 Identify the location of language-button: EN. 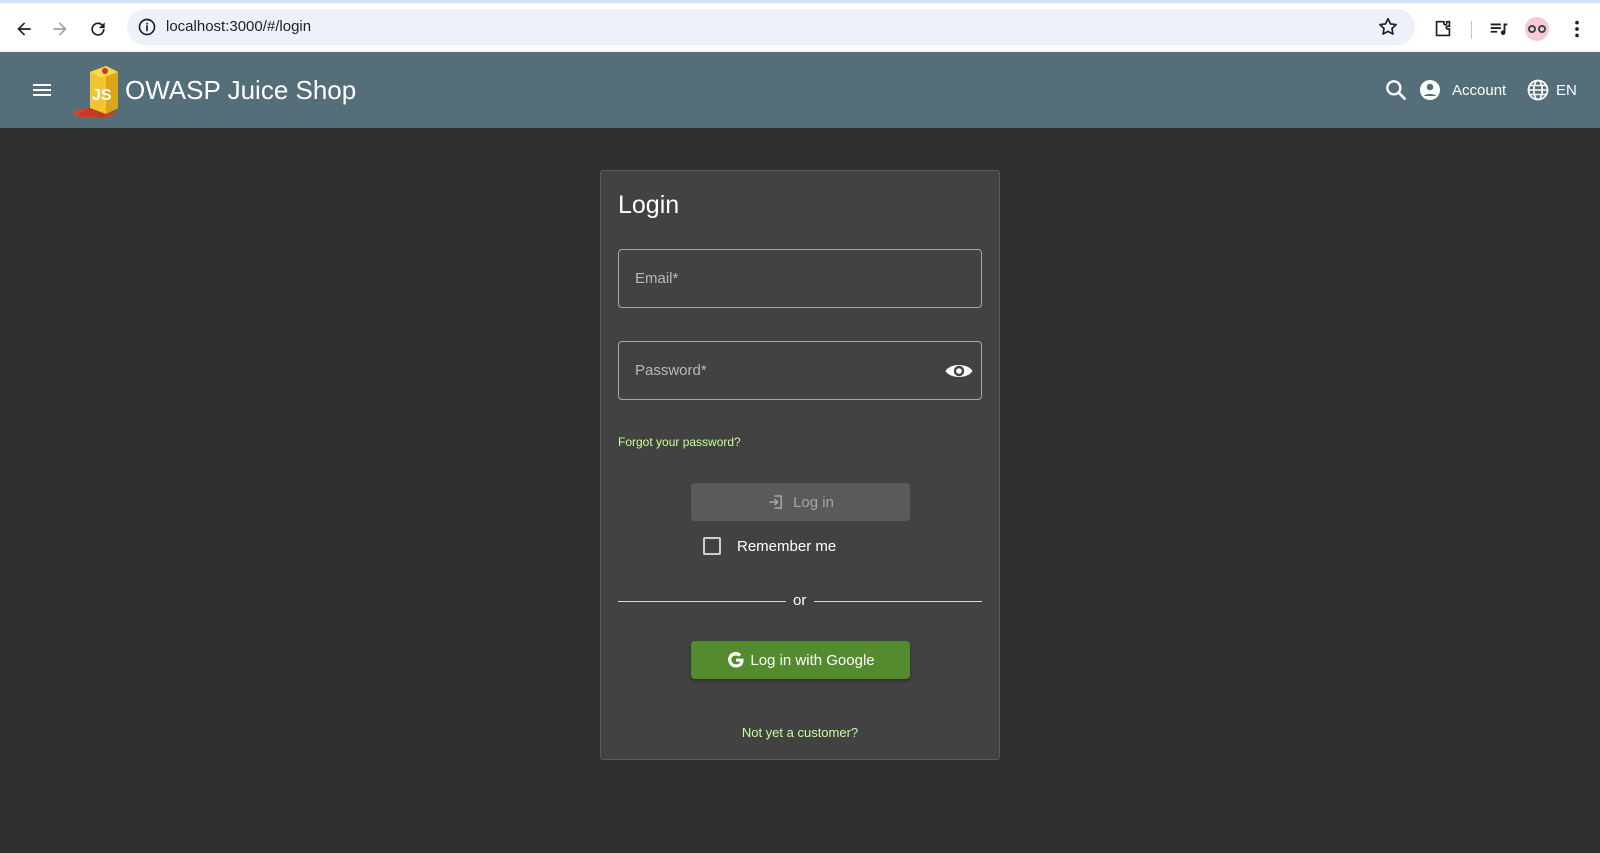
(1551, 90).